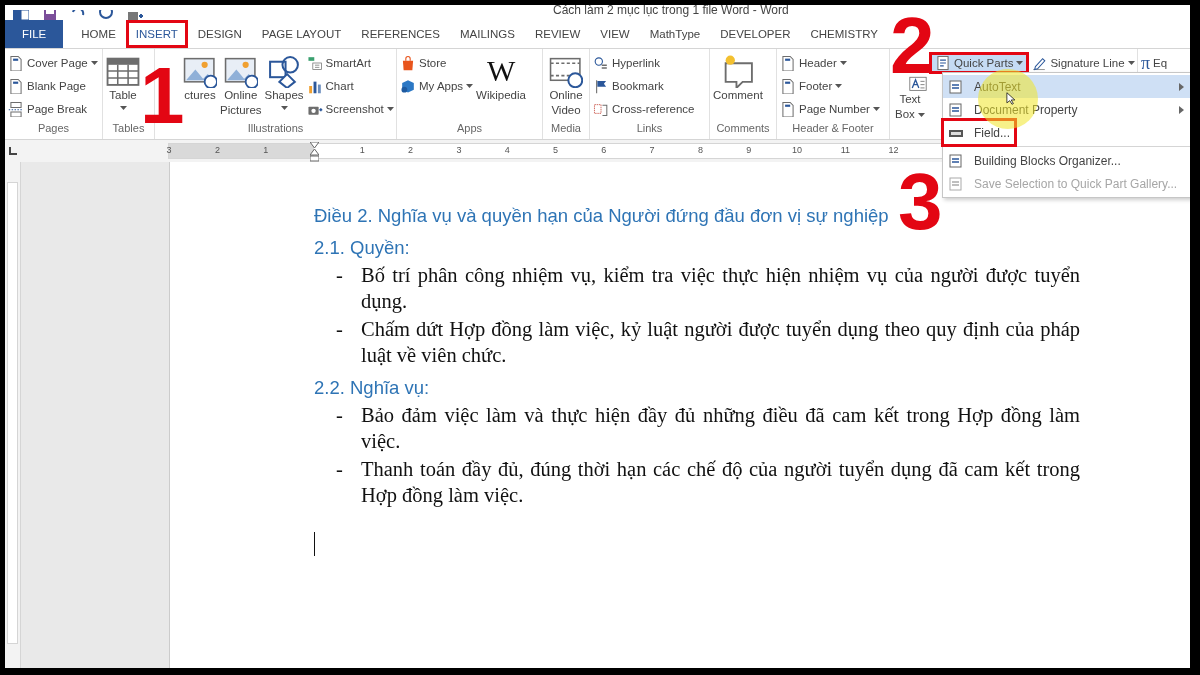  What do you see at coordinates (845, 150) in the screenshot?
I see `ruler-number: 11` at bounding box center [845, 150].